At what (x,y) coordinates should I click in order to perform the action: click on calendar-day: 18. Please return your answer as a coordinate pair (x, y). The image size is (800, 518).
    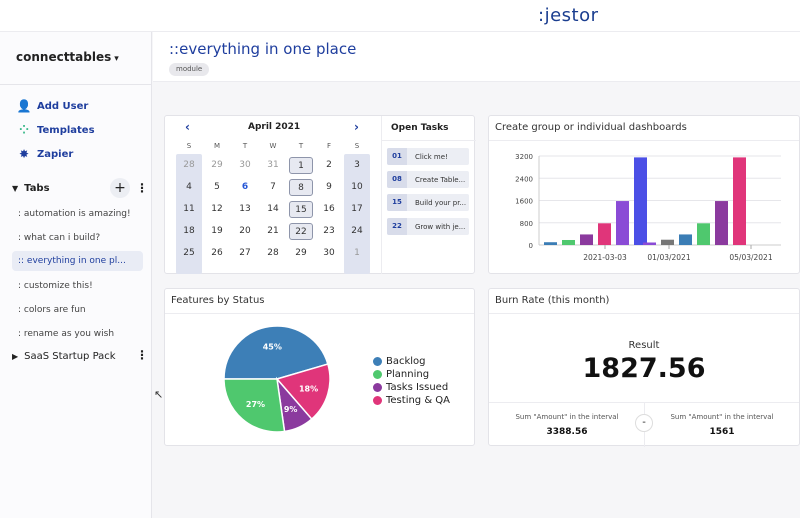
    Looking at the image, I should click on (189, 231).